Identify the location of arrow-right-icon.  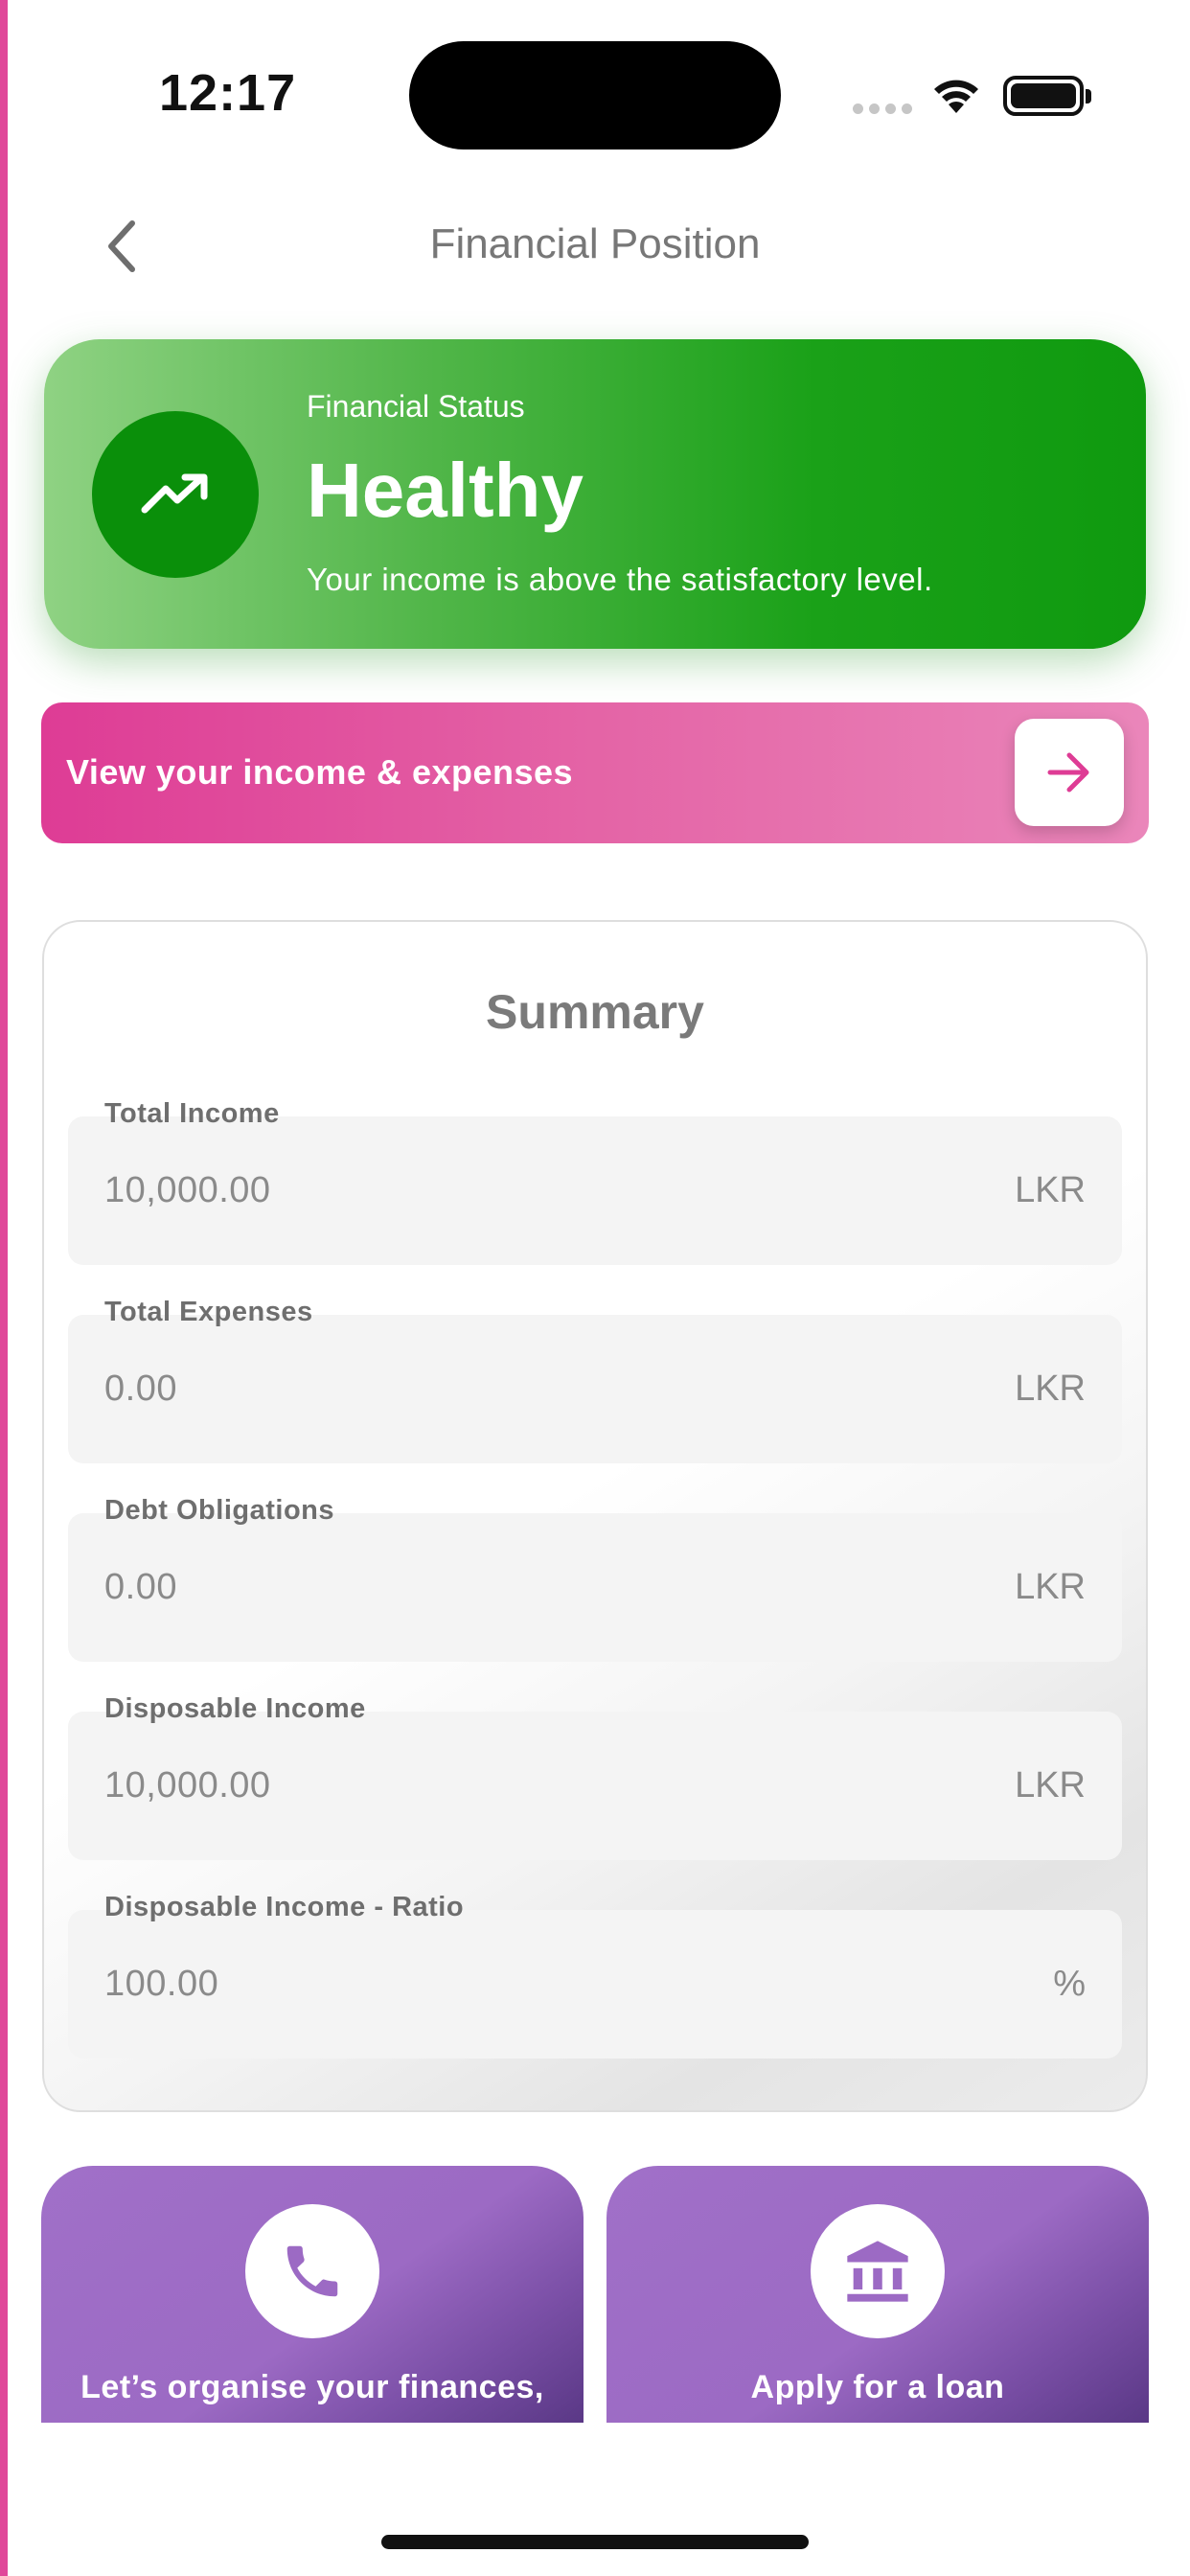
(1068, 772).